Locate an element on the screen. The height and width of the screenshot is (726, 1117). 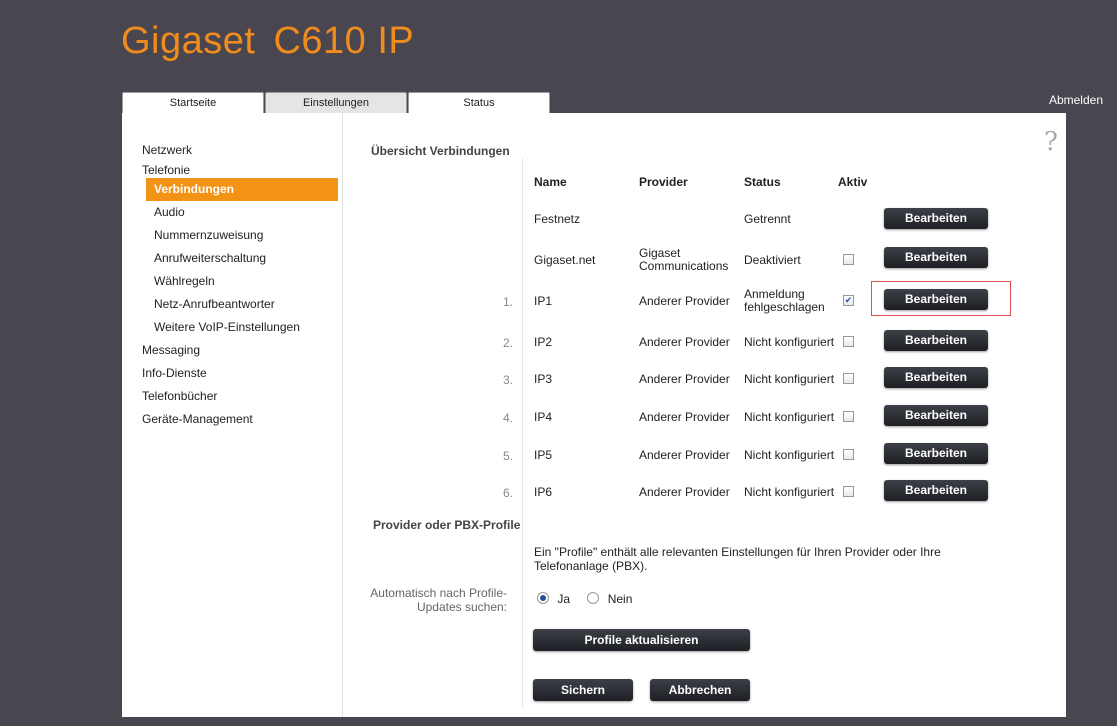
row-number: 4. is located at coordinates (507, 418).